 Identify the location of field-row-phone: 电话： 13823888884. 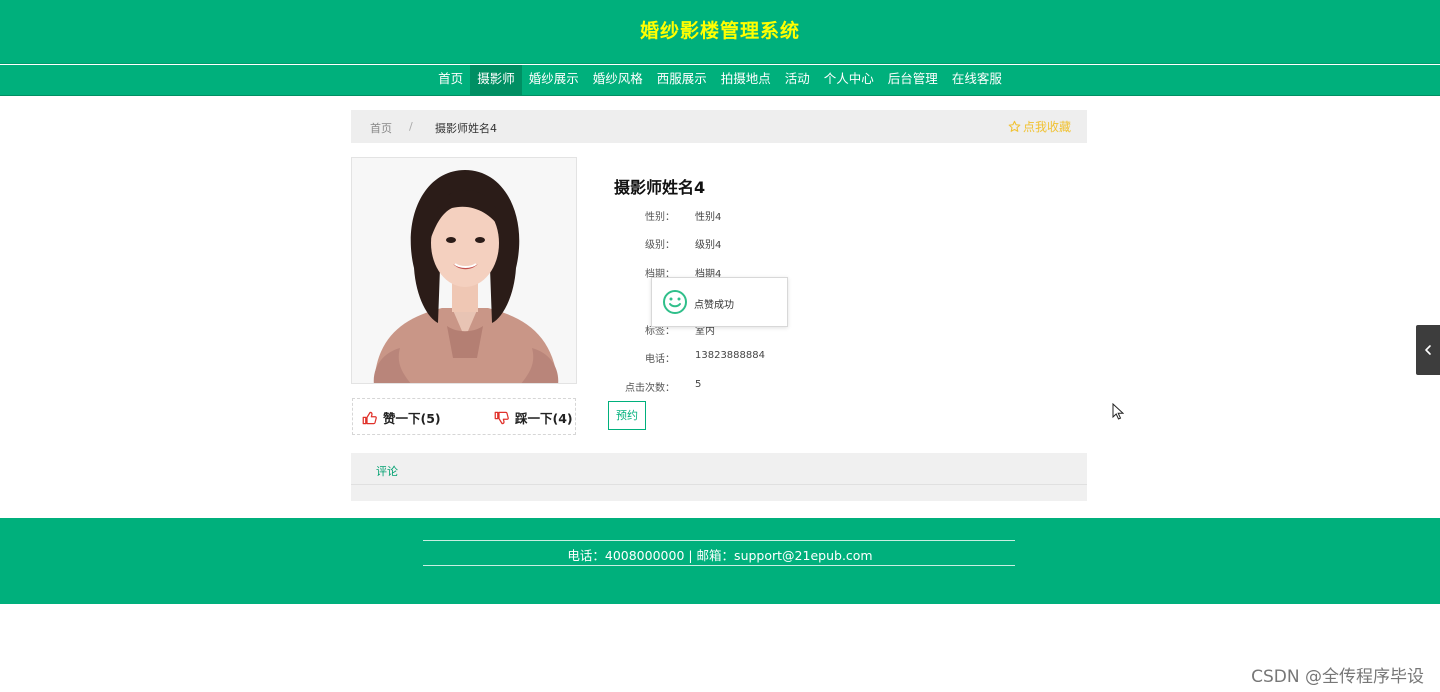
(750, 358).